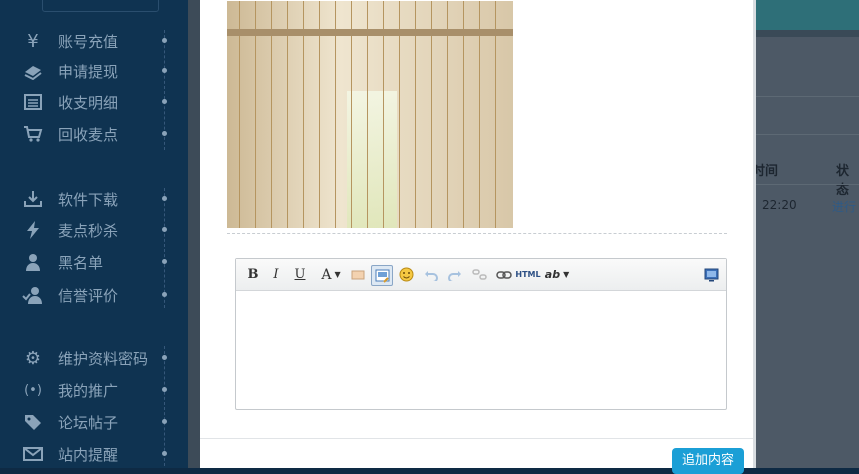  Describe the element at coordinates (844, 206) in the screenshot. I see `table-cell-status-link: 进行` at that location.